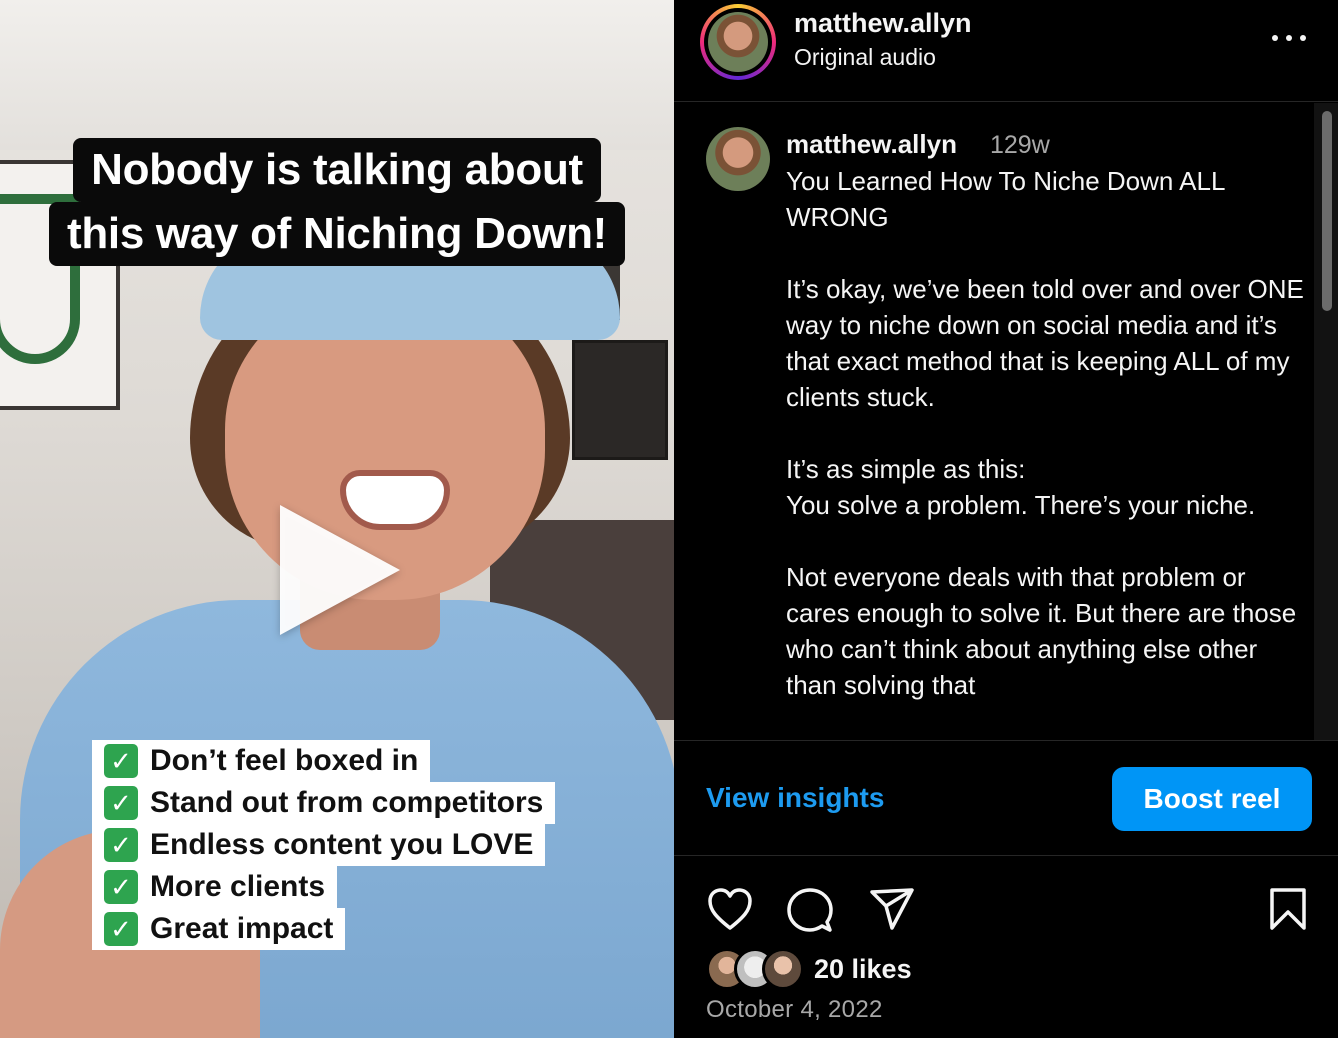 The width and height of the screenshot is (1338, 1038). What do you see at coordinates (1006, 799) in the screenshot?
I see `insights-bar: View insights Boost reel` at bounding box center [1006, 799].